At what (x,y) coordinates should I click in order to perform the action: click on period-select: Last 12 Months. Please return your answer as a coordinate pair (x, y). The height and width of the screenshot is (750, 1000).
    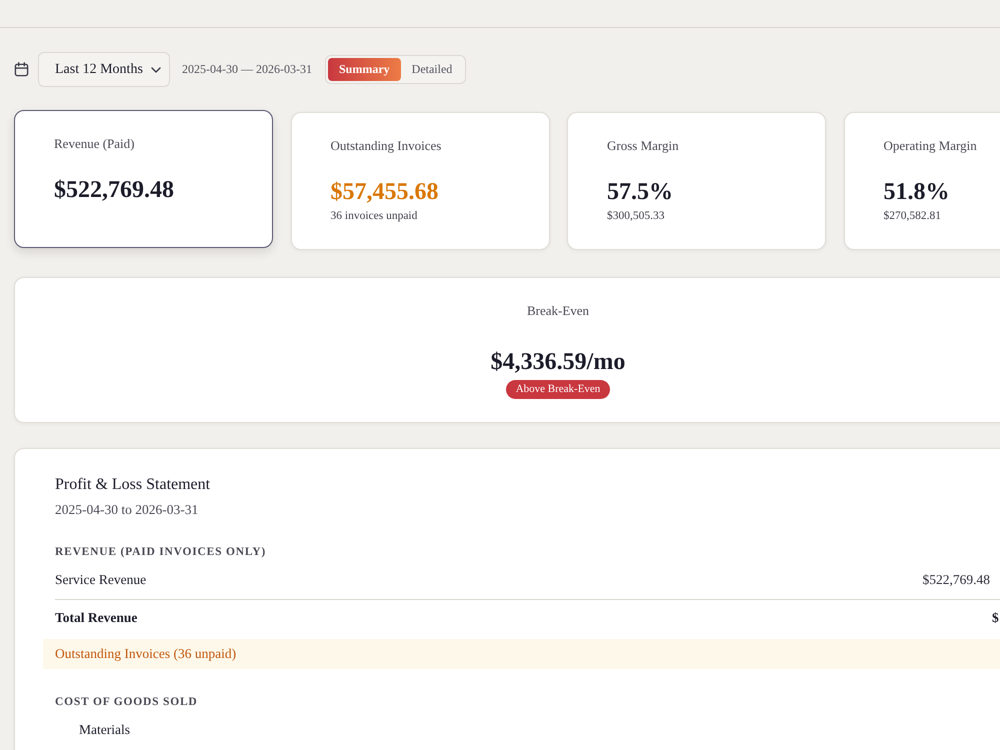
    Looking at the image, I should click on (104, 69).